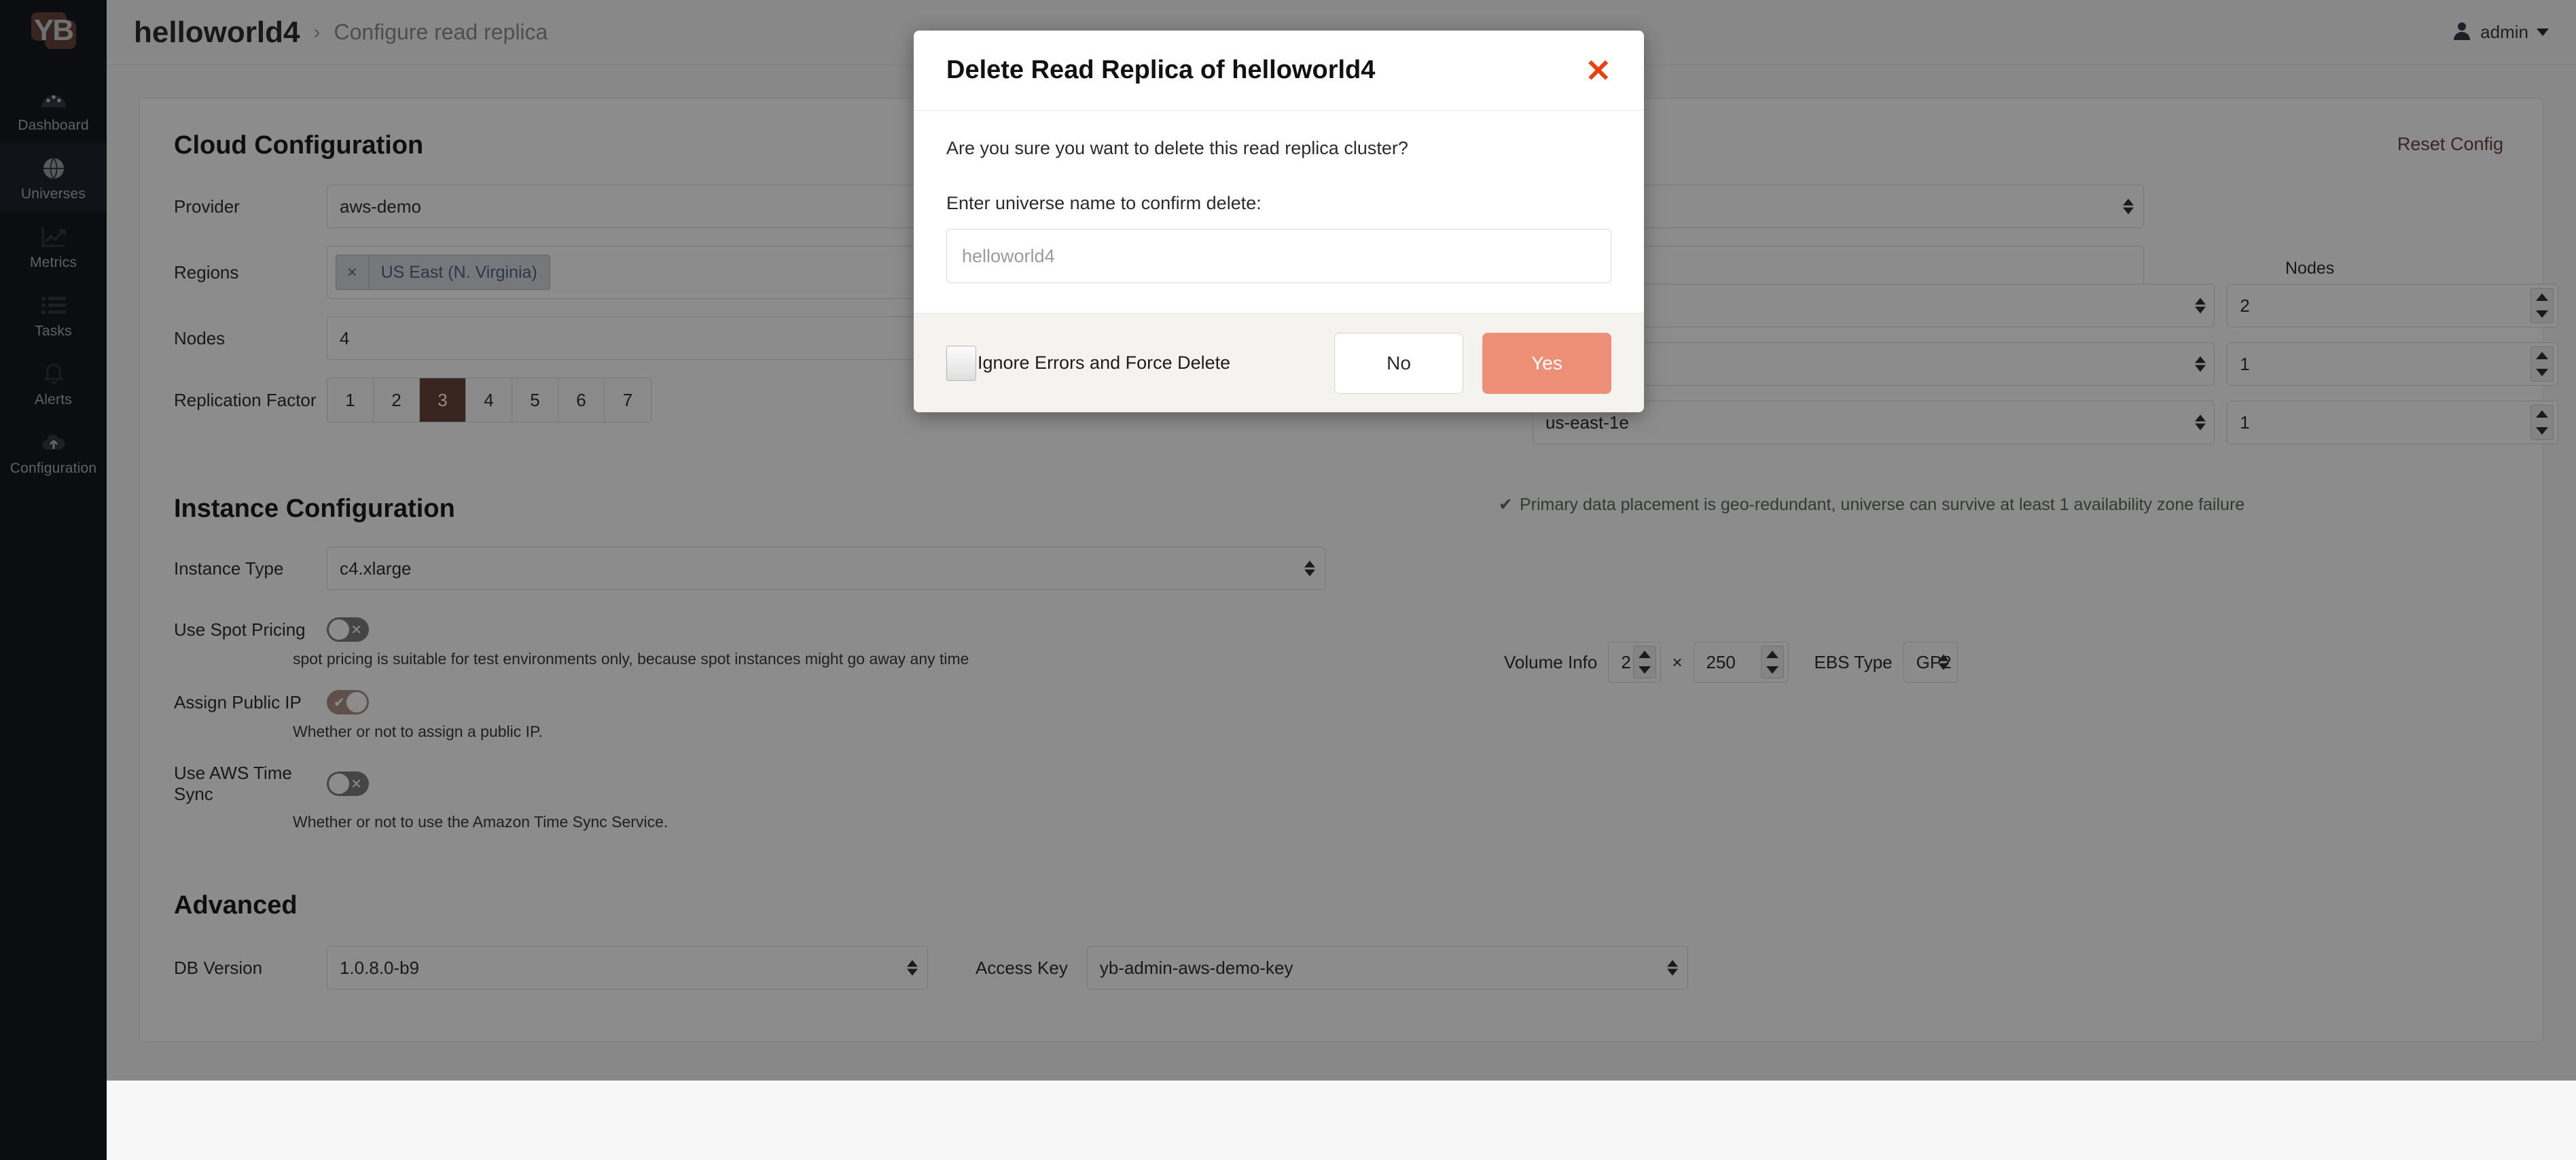 This screenshot has width=2576, height=1160. What do you see at coordinates (2245, 305) in the screenshot?
I see `az-node-count-value: 2` at bounding box center [2245, 305].